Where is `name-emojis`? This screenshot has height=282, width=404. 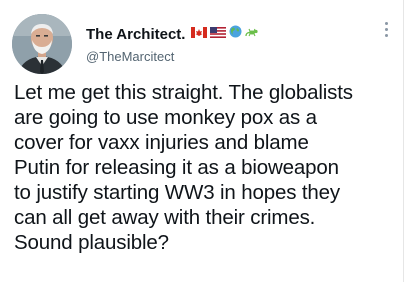
name-emojis is located at coordinates (225, 34).